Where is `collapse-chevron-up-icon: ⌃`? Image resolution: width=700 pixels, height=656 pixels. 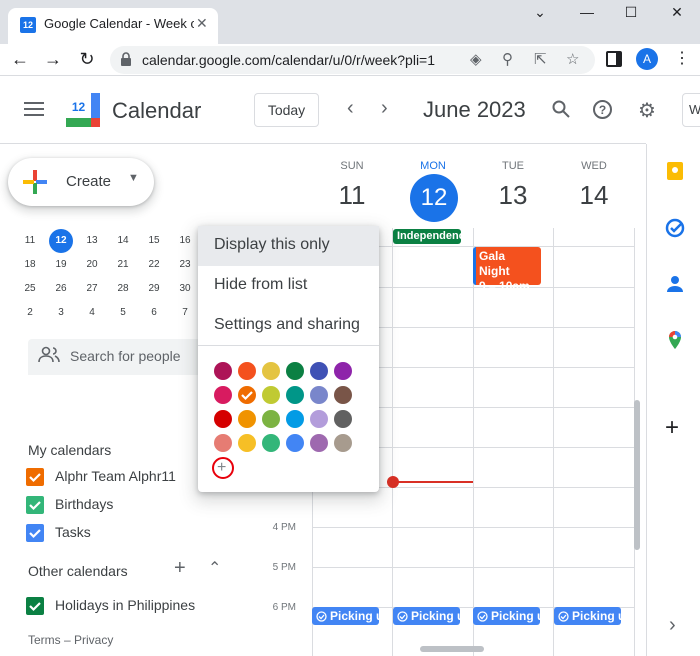 collapse-chevron-up-icon: ⌃ is located at coordinates (214, 568).